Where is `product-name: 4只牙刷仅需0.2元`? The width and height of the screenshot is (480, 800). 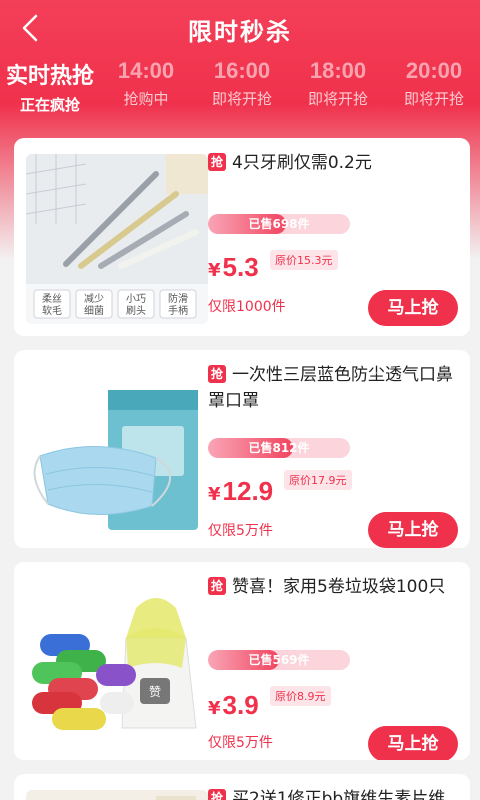 product-name: 4只牙刷仅需0.2元 is located at coordinates (302, 163).